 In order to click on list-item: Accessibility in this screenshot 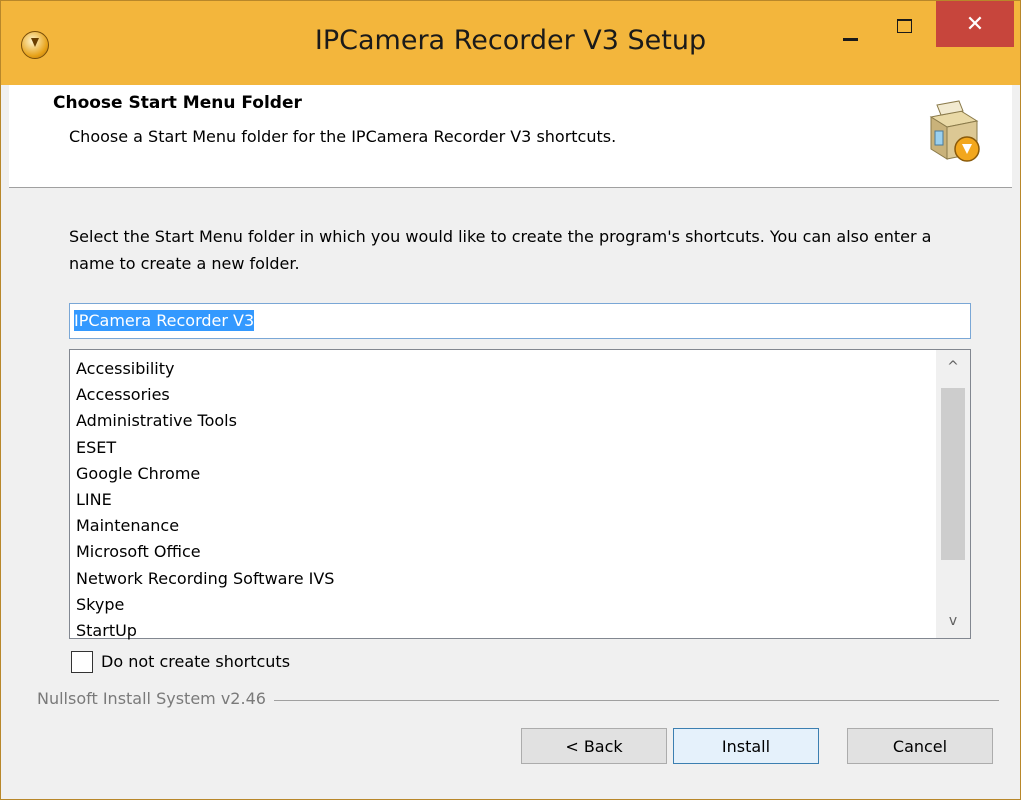, I will do `click(501, 369)`.